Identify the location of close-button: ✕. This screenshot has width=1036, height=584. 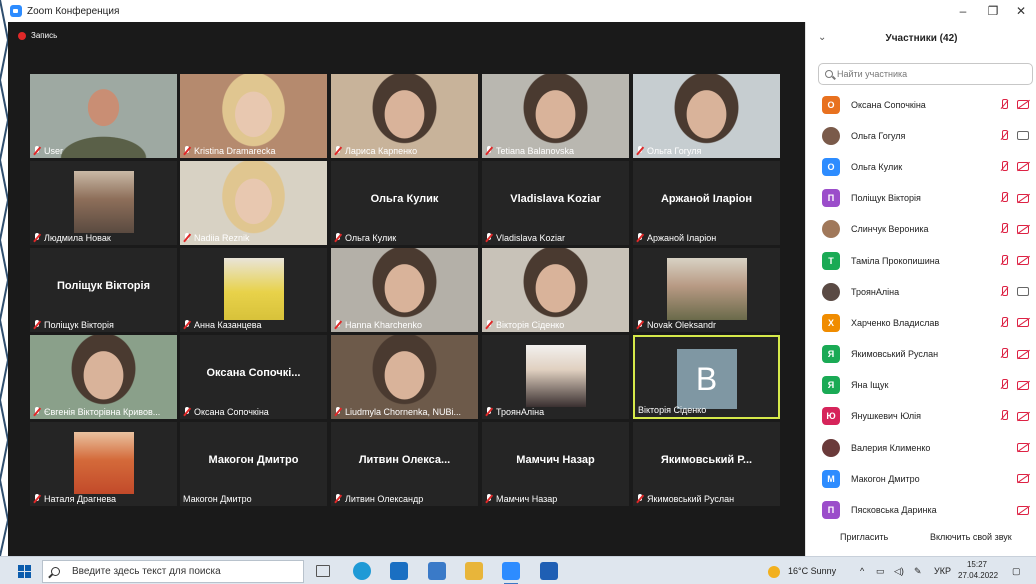
(1021, 11).